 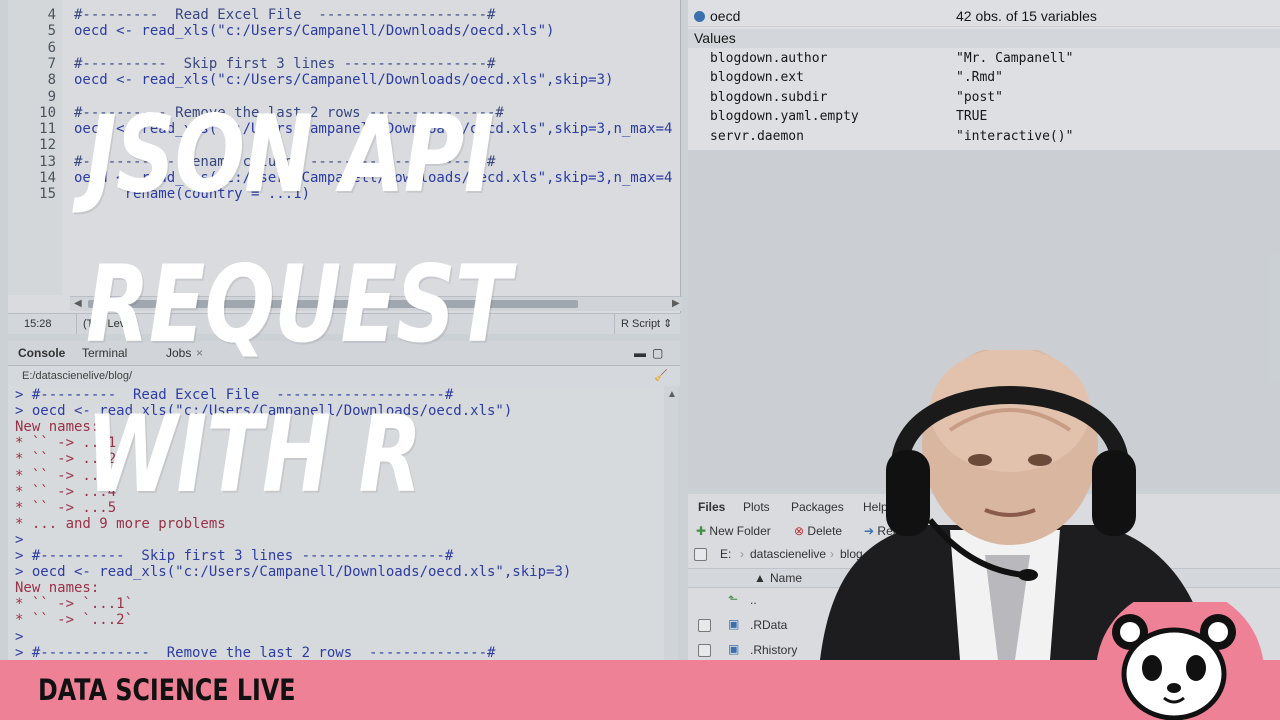 What do you see at coordinates (984, 38) in the screenshot?
I see `env-values-header: Values` at bounding box center [984, 38].